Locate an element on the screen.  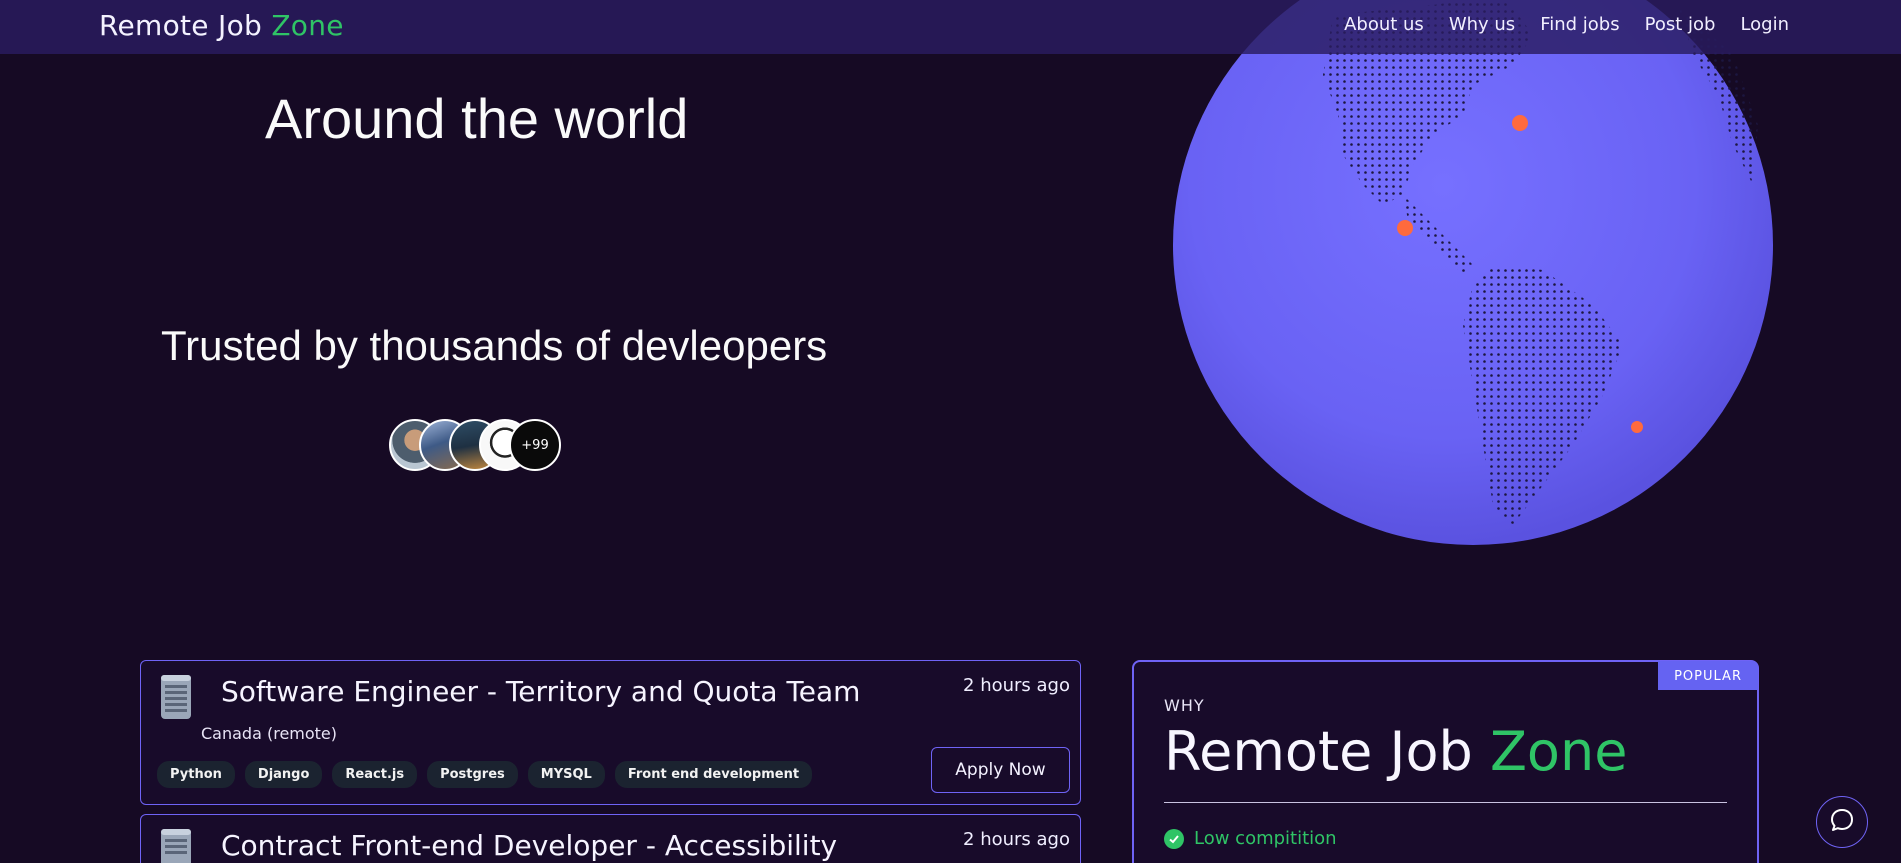
check-circle-icon is located at coordinates (1174, 838).